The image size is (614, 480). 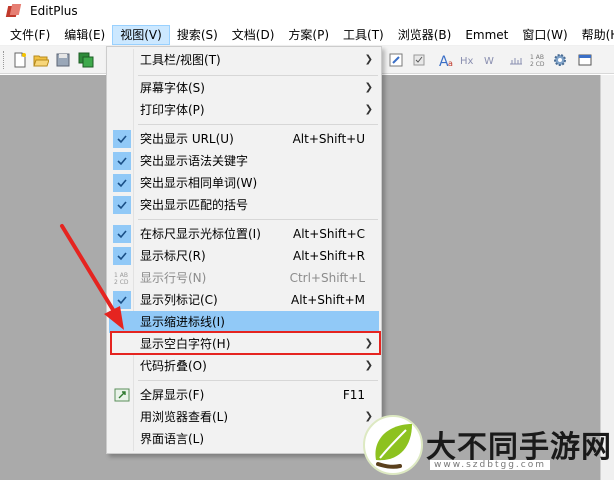 What do you see at coordinates (13, 11) in the screenshot?
I see `editplus-logo-icon` at bounding box center [13, 11].